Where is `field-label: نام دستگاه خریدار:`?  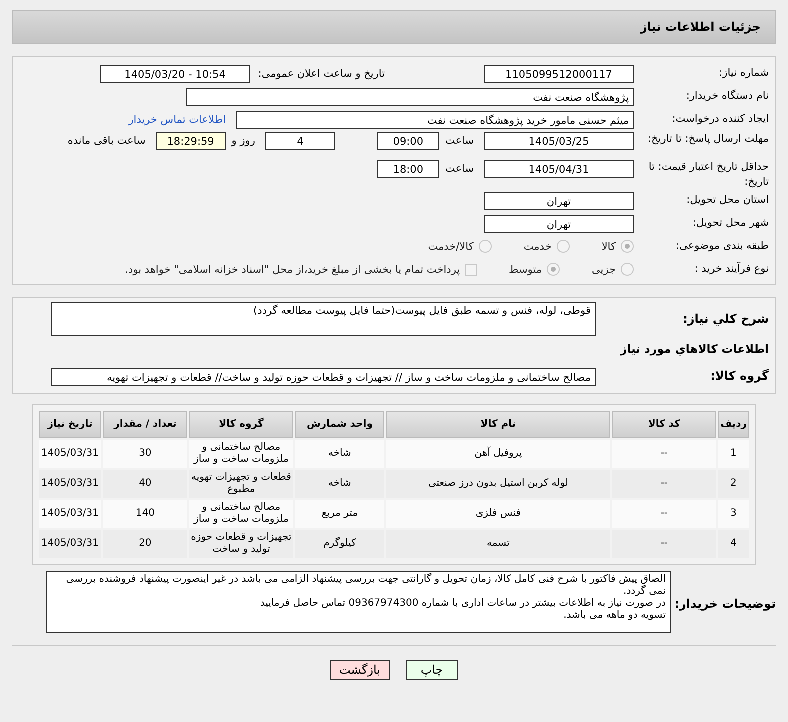
field-label: نام دستگاه خریدار: is located at coordinates (727, 96).